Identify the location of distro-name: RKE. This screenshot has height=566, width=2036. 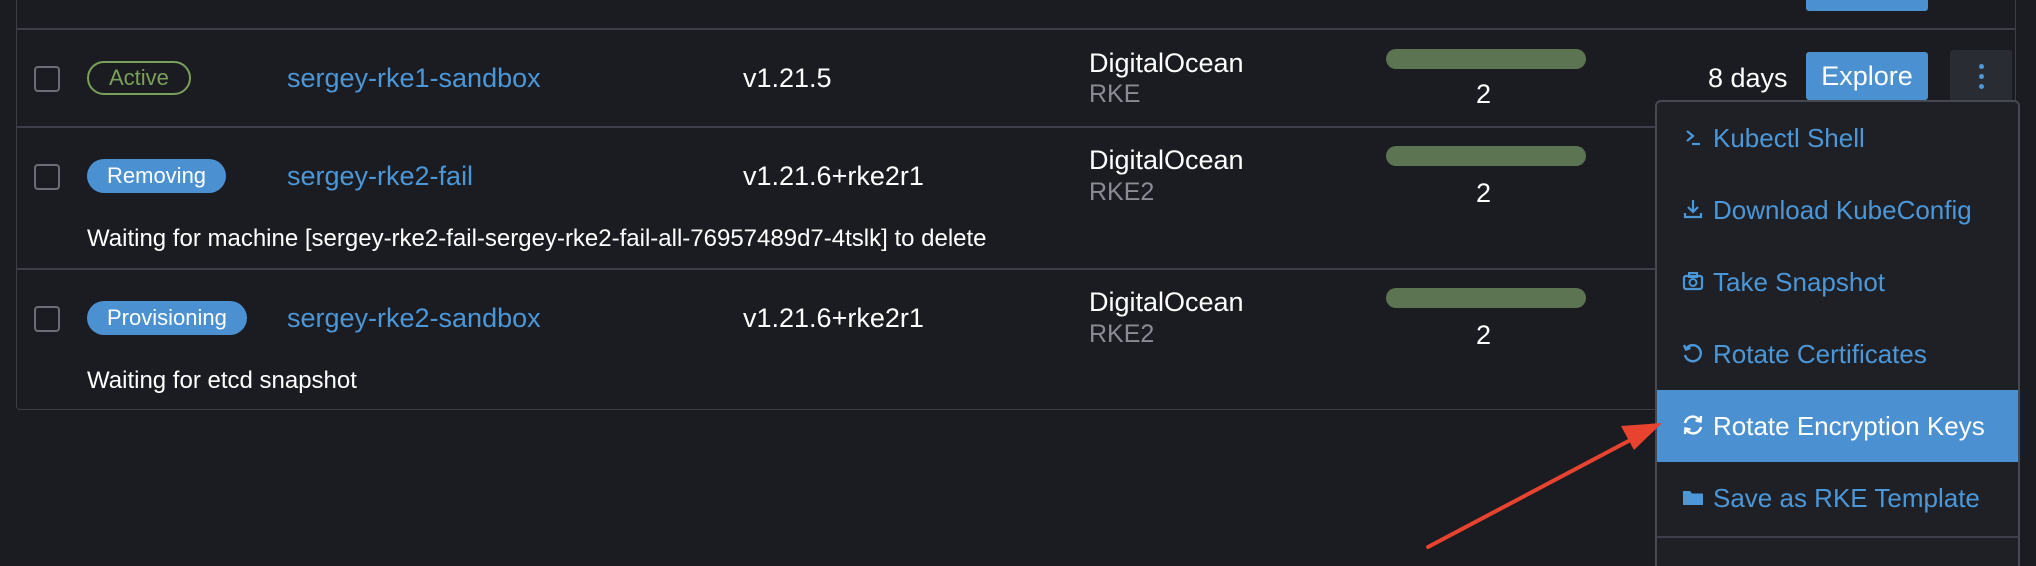
(1115, 94).